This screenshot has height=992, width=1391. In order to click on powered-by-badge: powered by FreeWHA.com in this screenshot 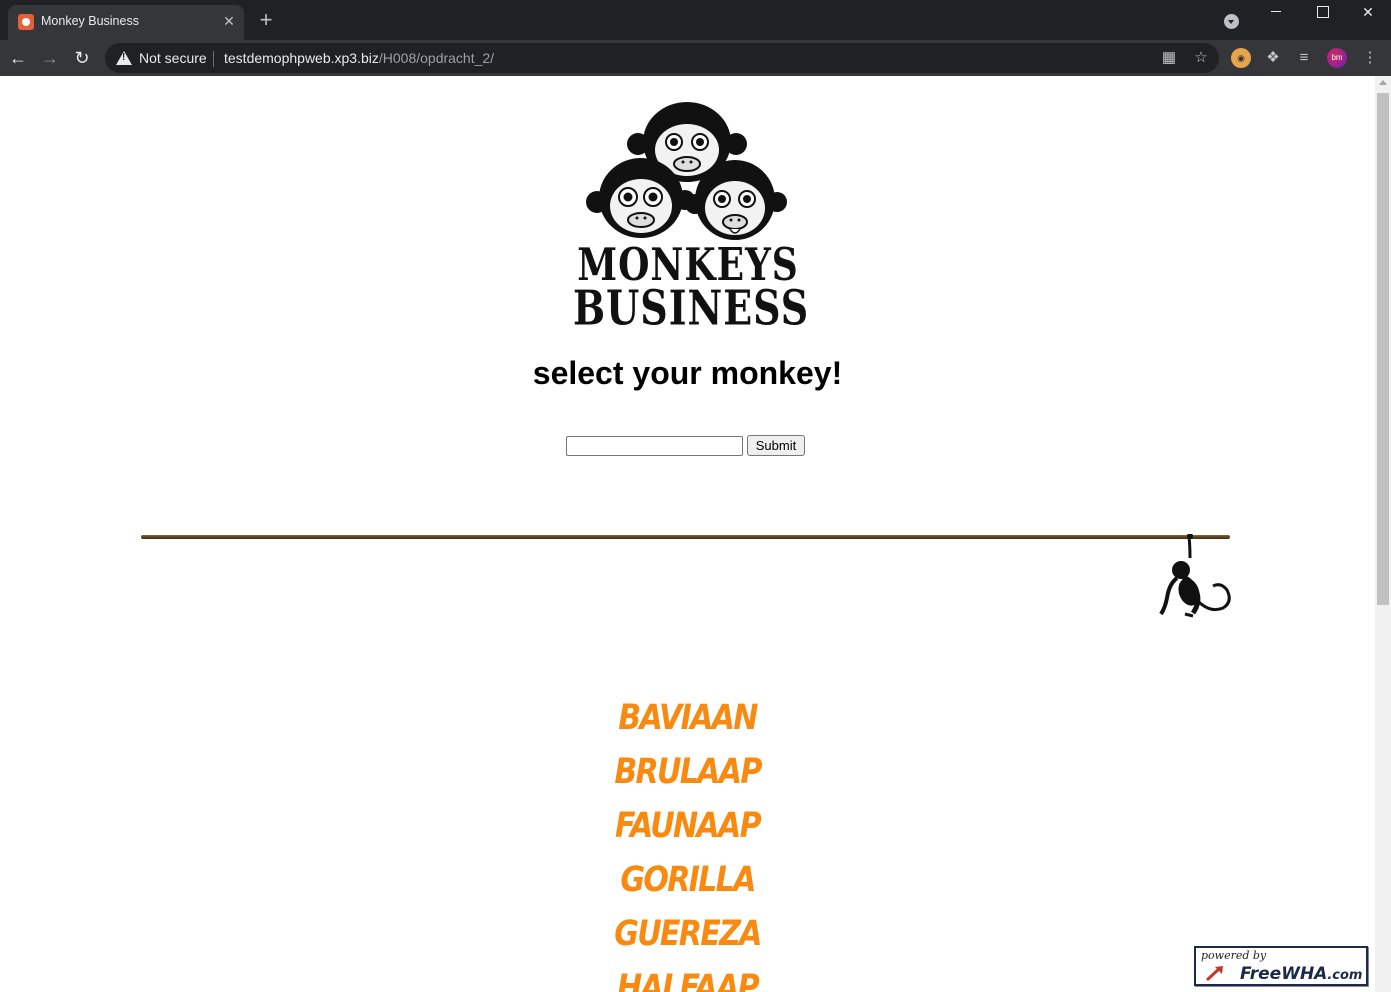, I will do `click(1281, 966)`.